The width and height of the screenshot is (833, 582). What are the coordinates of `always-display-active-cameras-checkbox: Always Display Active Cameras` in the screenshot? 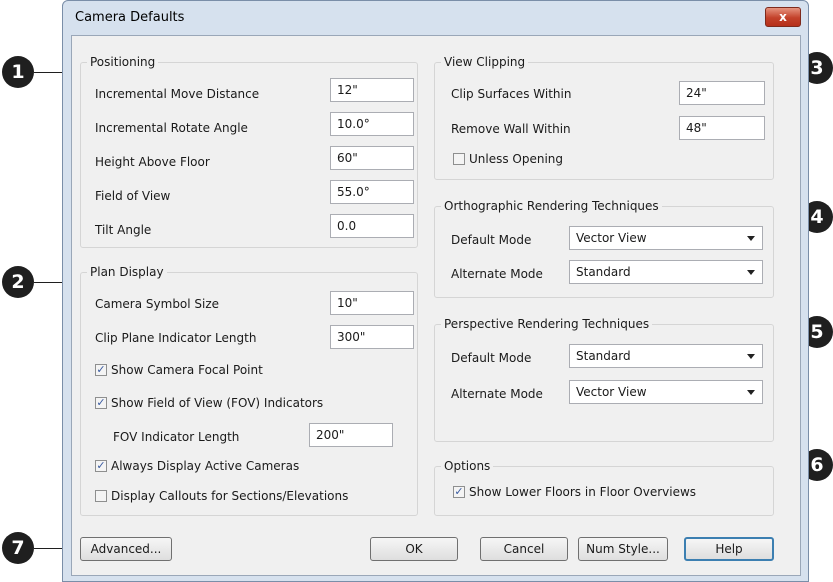 It's located at (197, 466).